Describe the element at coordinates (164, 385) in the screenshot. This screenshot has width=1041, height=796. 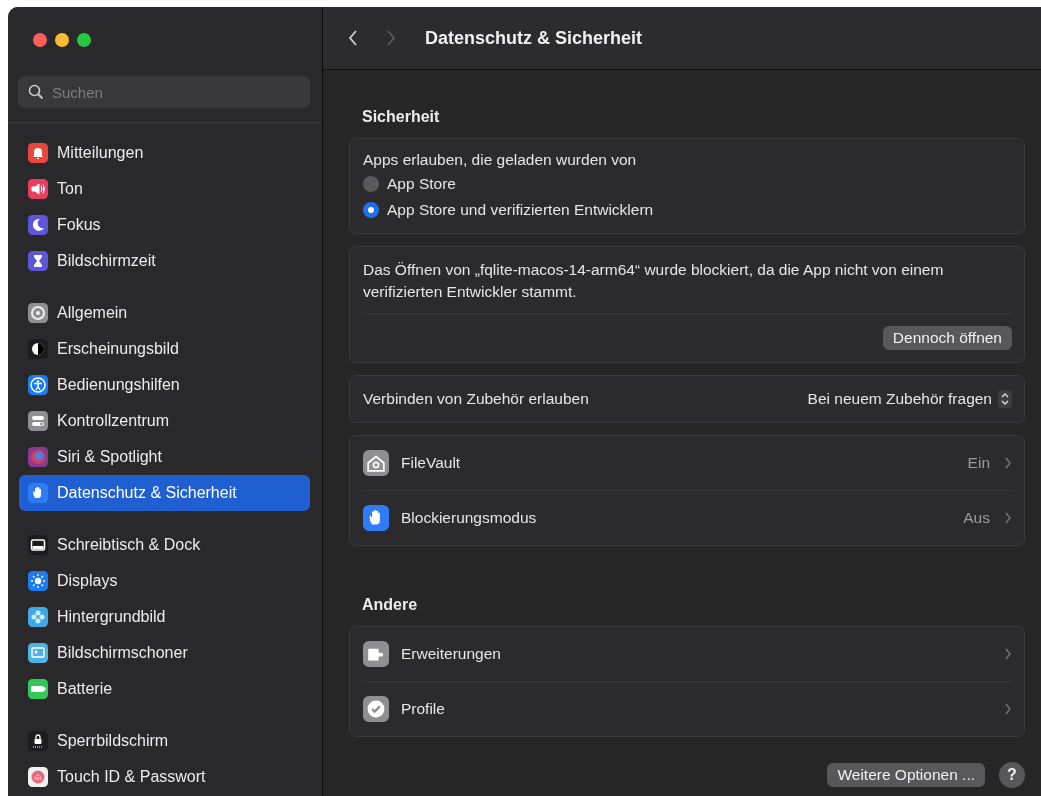
I see `sidebar-item: Bedienungshilfen` at that location.